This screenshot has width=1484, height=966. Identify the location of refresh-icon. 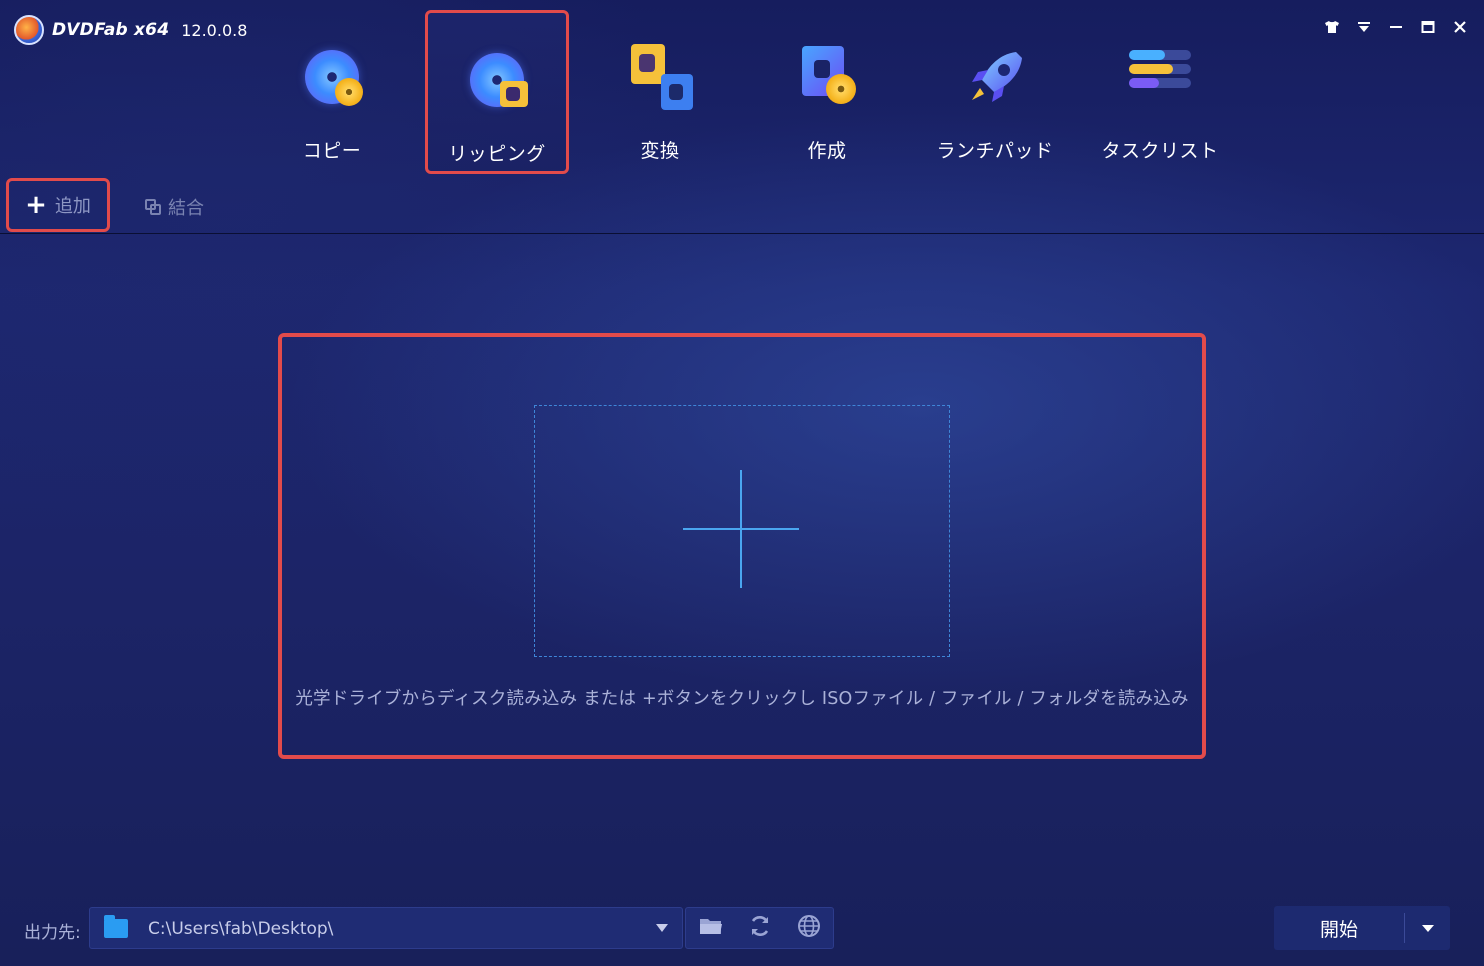
(760, 928).